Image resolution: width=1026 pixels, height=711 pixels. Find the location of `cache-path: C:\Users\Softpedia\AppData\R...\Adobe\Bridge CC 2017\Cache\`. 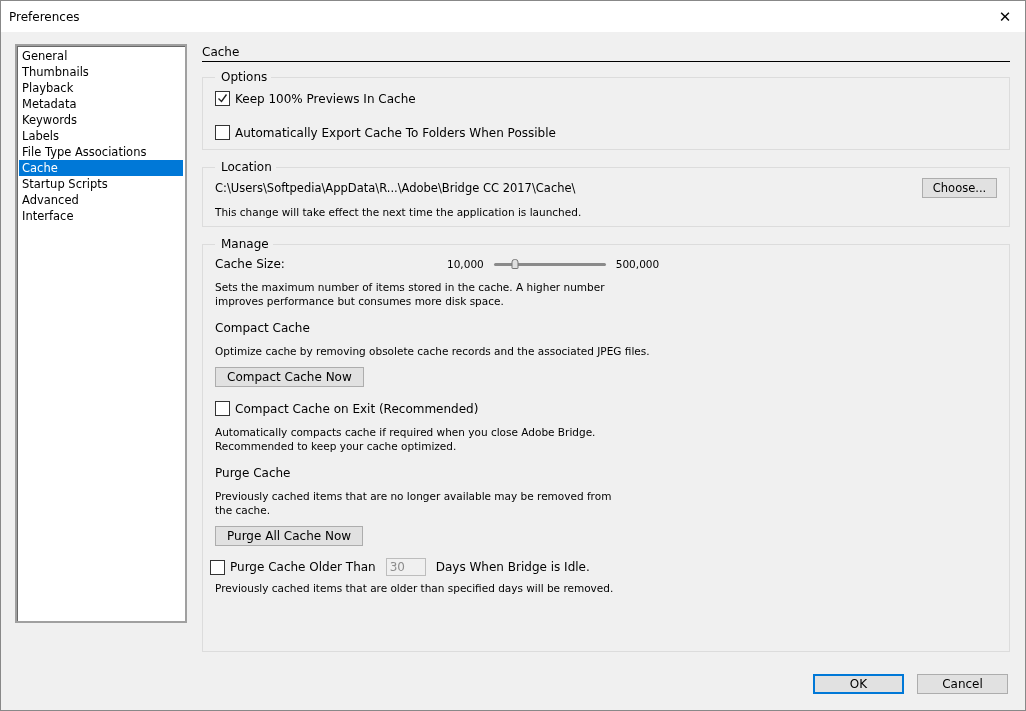

cache-path: C:\Users\Softpedia\AppData\R...\Adobe\Bridge CC 2017\Cache\ is located at coordinates (395, 188).